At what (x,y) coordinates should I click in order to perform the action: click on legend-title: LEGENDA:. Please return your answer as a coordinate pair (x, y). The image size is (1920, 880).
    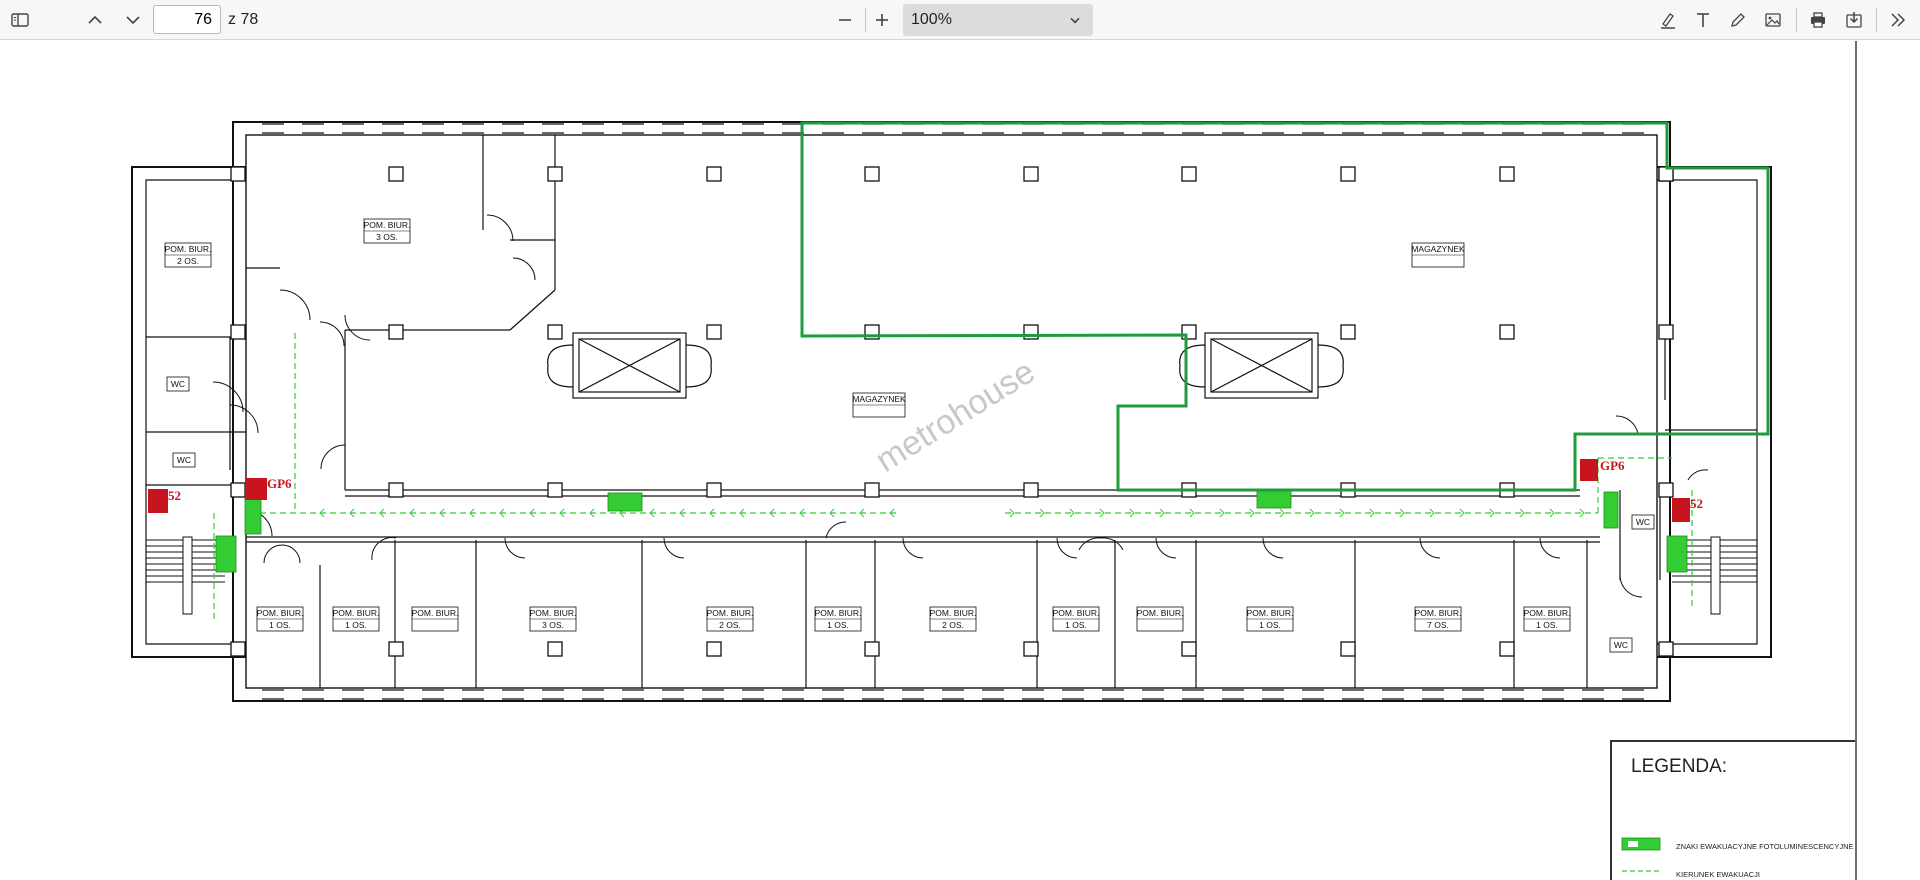
    Looking at the image, I should click on (1679, 766).